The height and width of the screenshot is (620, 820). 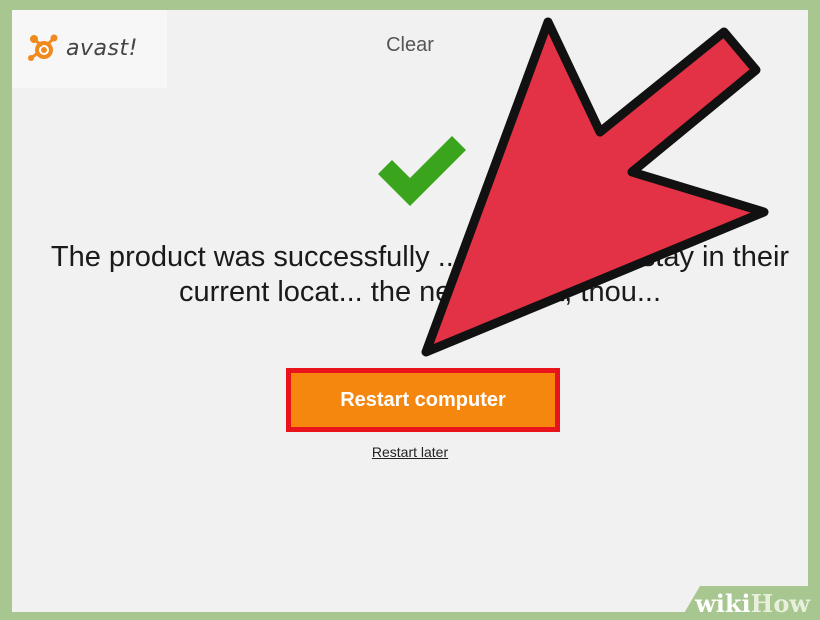 I want to click on restart-computer-button: Restart computer, so click(x=423, y=400).